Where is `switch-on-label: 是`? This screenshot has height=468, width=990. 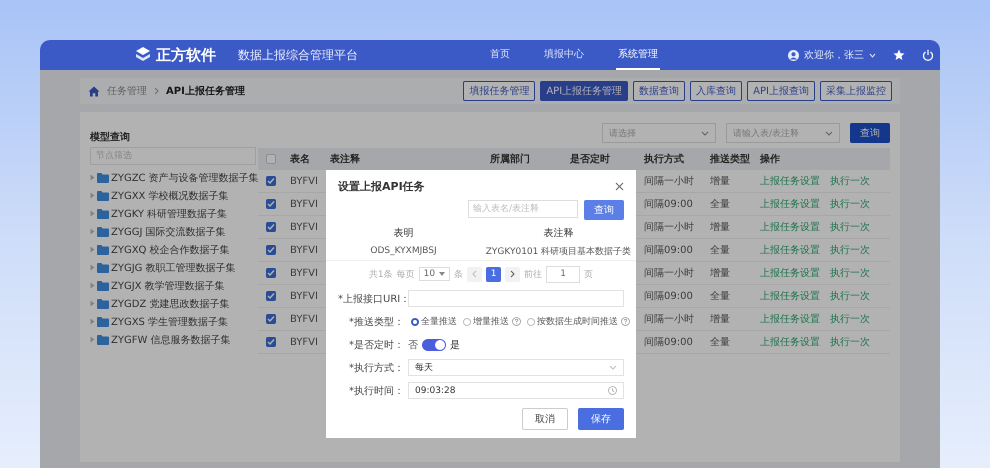 switch-on-label: 是 is located at coordinates (455, 345).